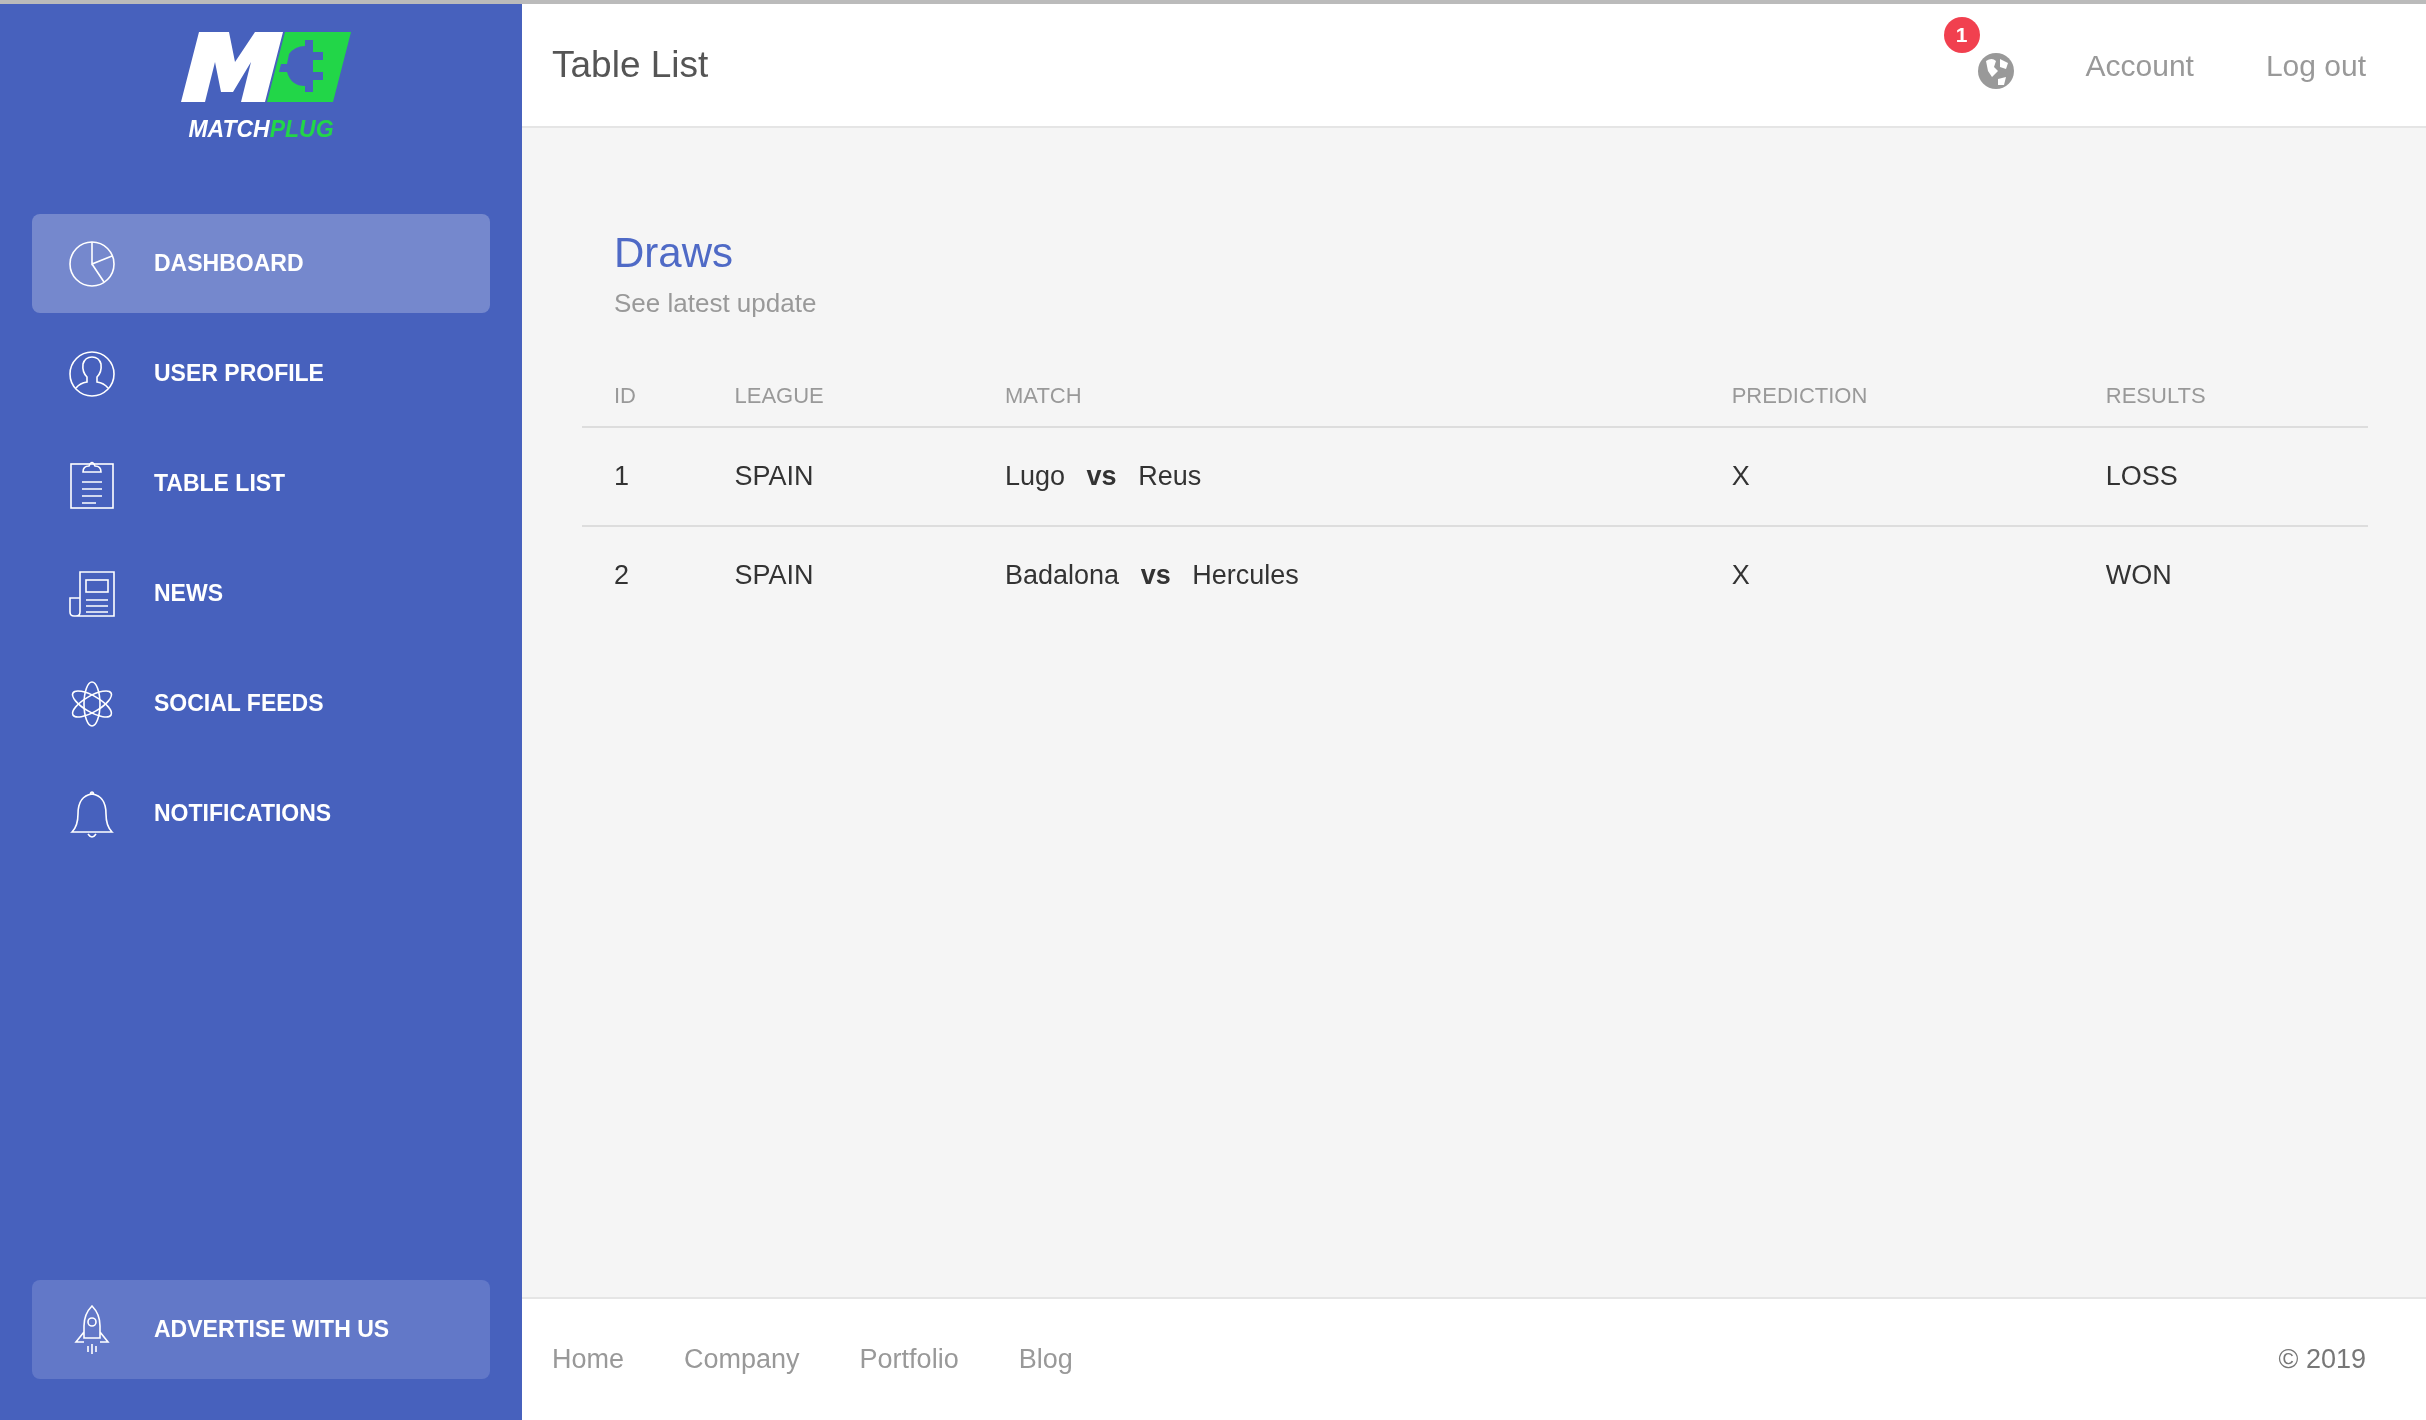 Image resolution: width=2426 pixels, height=1420 pixels. What do you see at coordinates (642, 396) in the screenshot?
I see `column-header: ID` at bounding box center [642, 396].